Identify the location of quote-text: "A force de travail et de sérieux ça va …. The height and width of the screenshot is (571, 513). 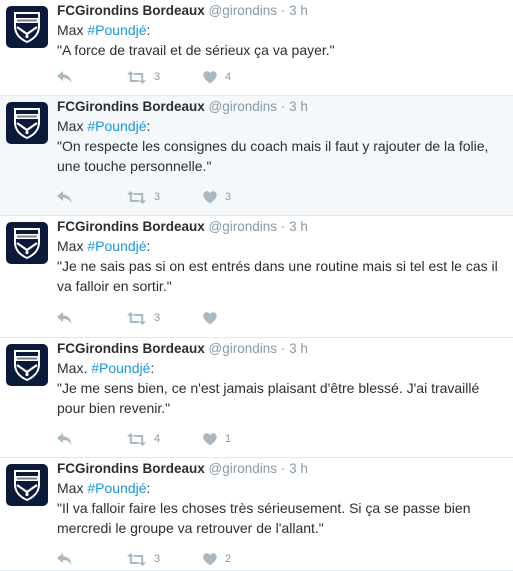
(196, 50).